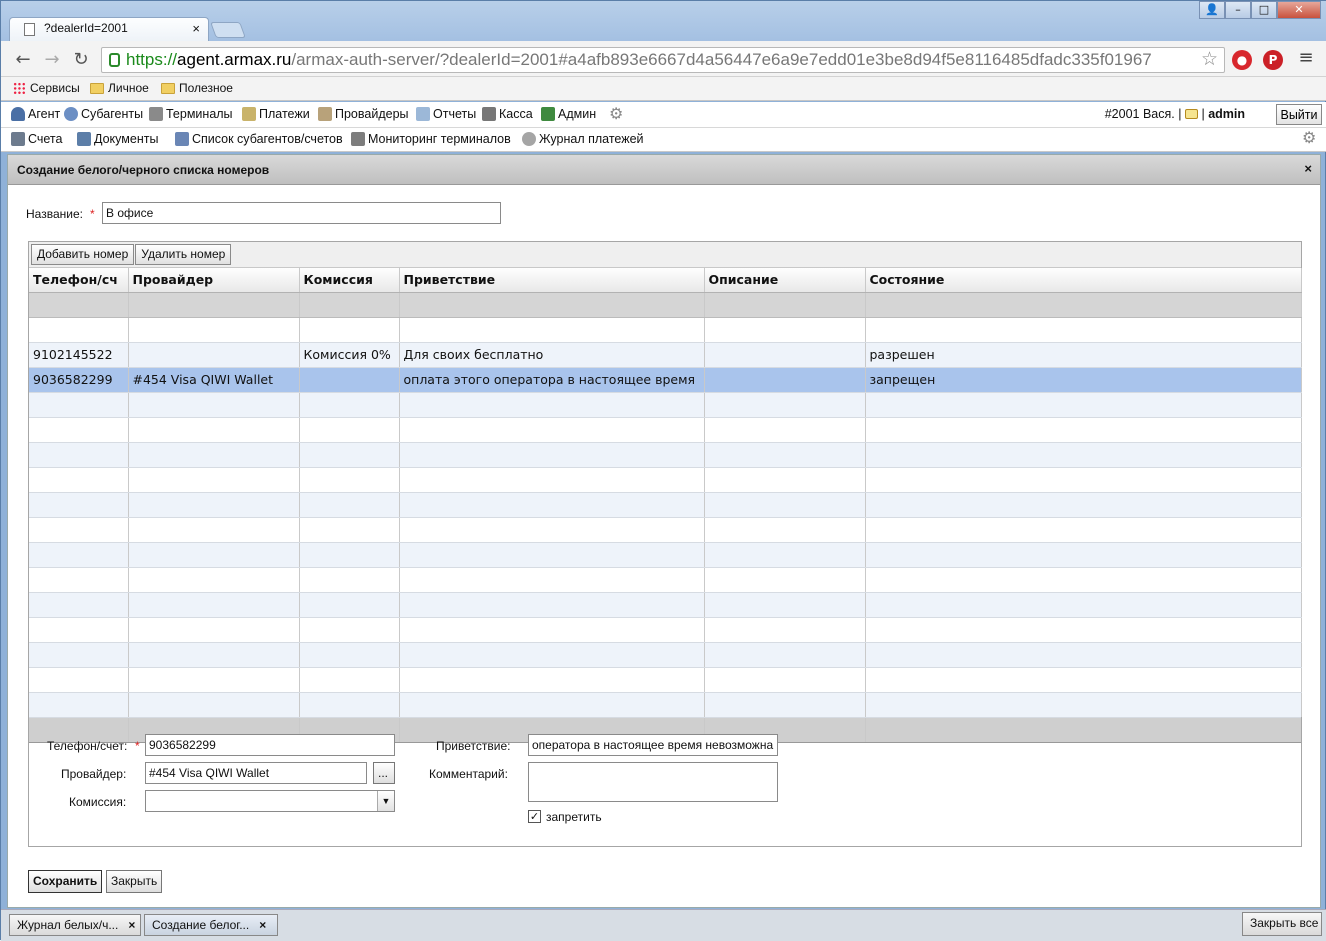 This screenshot has height=941, width=1326. What do you see at coordinates (446, 114) in the screenshot?
I see `menu-reports: Отчеты` at bounding box center [446, 114].